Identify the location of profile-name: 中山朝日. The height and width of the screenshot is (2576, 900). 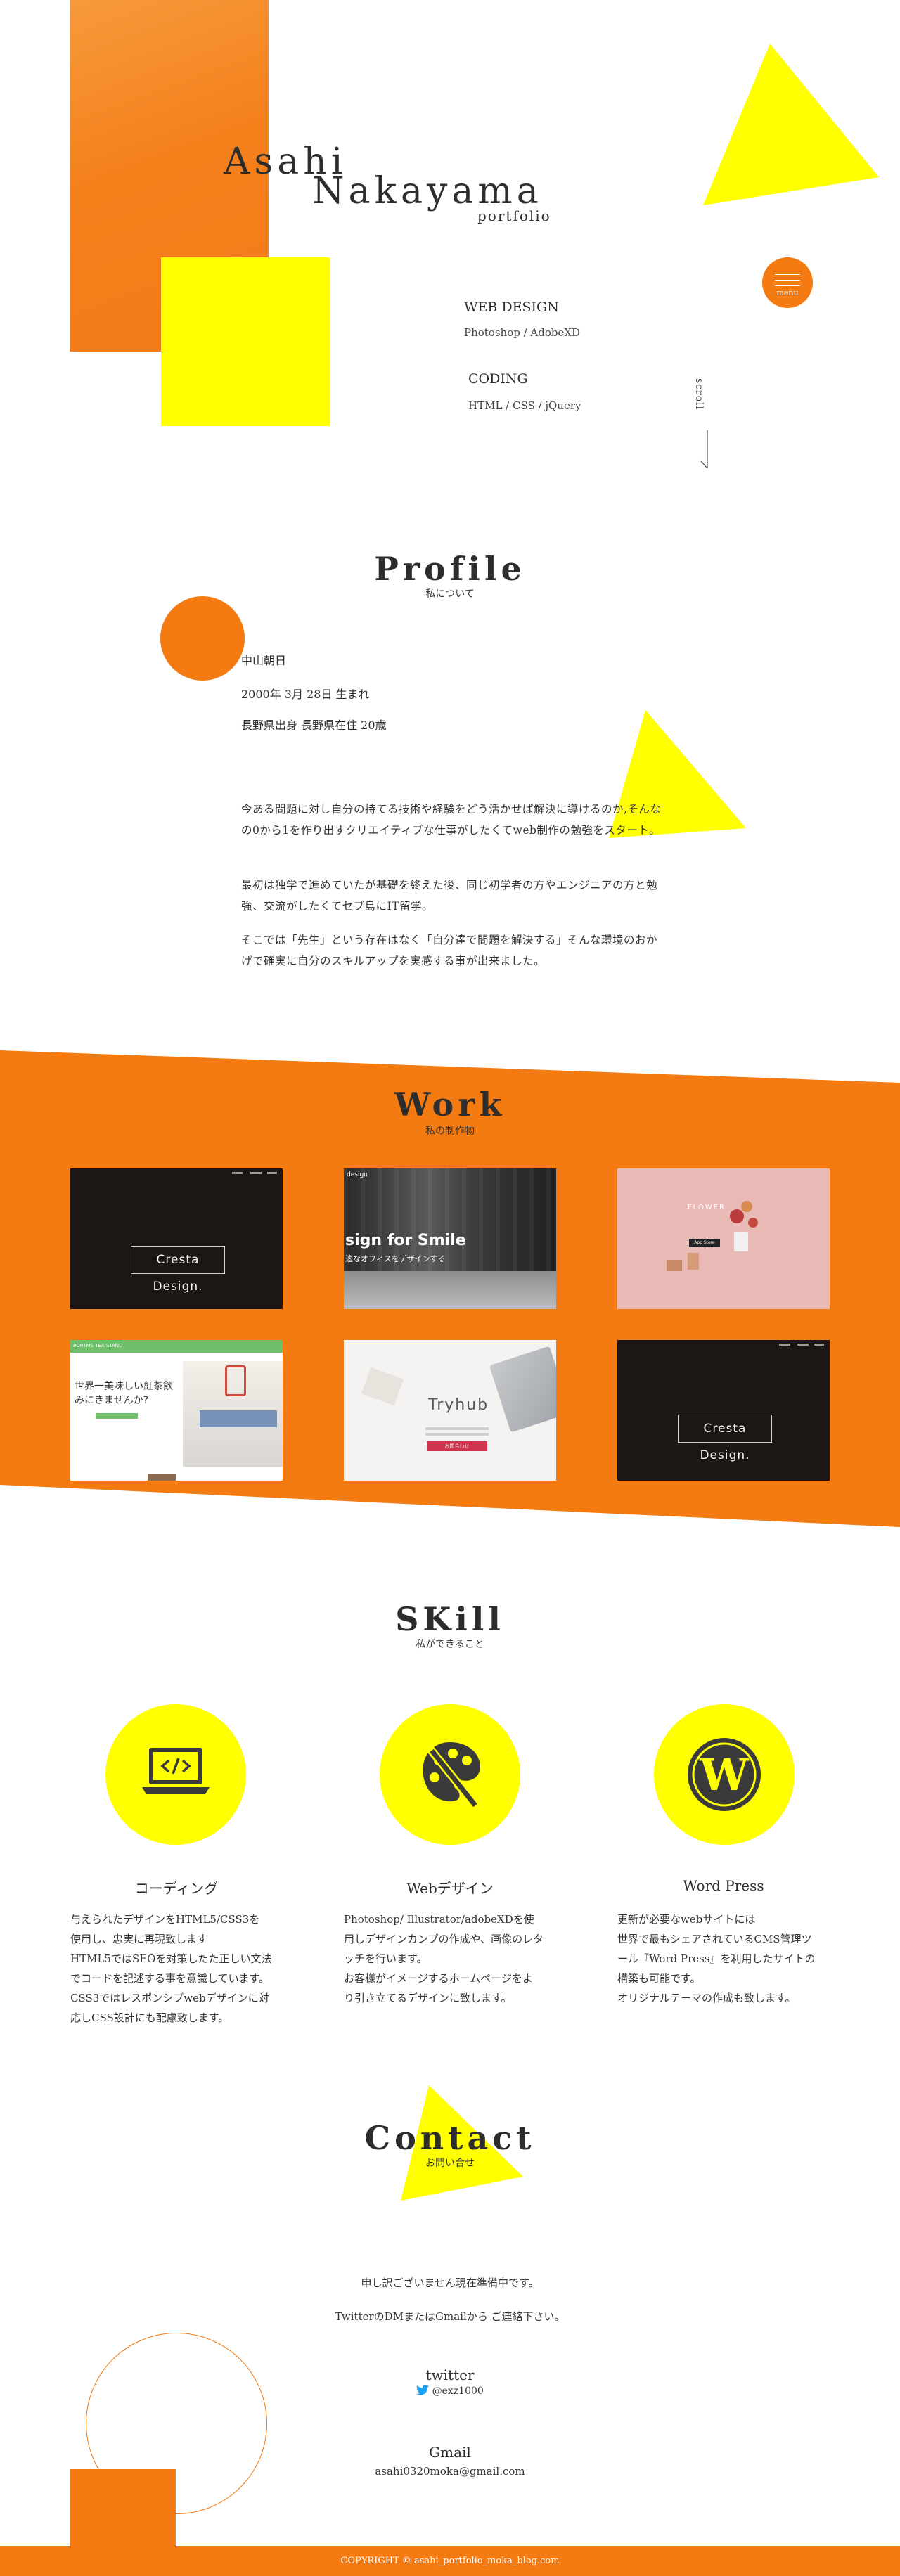
(264, 660).